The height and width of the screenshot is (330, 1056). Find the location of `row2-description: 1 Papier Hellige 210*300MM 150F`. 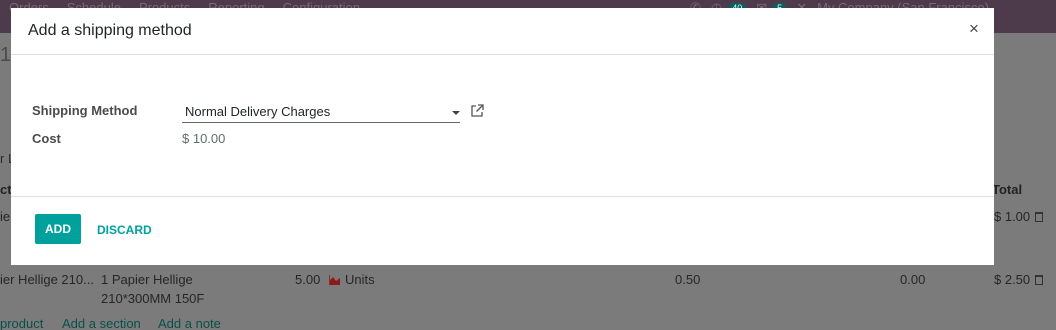

row2-description: 1 Papier Hellige 210*300MM 150F is located at coordinates (152, 289).